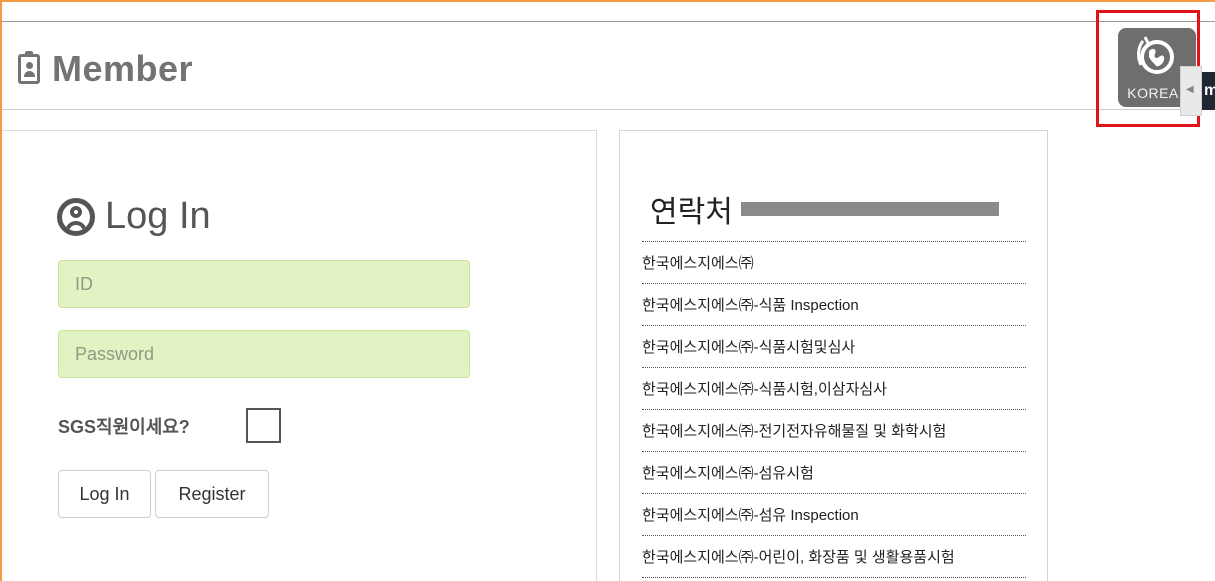 This screenshot has width=1215, height=581. I want to click on user-circle-icon, so click(76, 216).